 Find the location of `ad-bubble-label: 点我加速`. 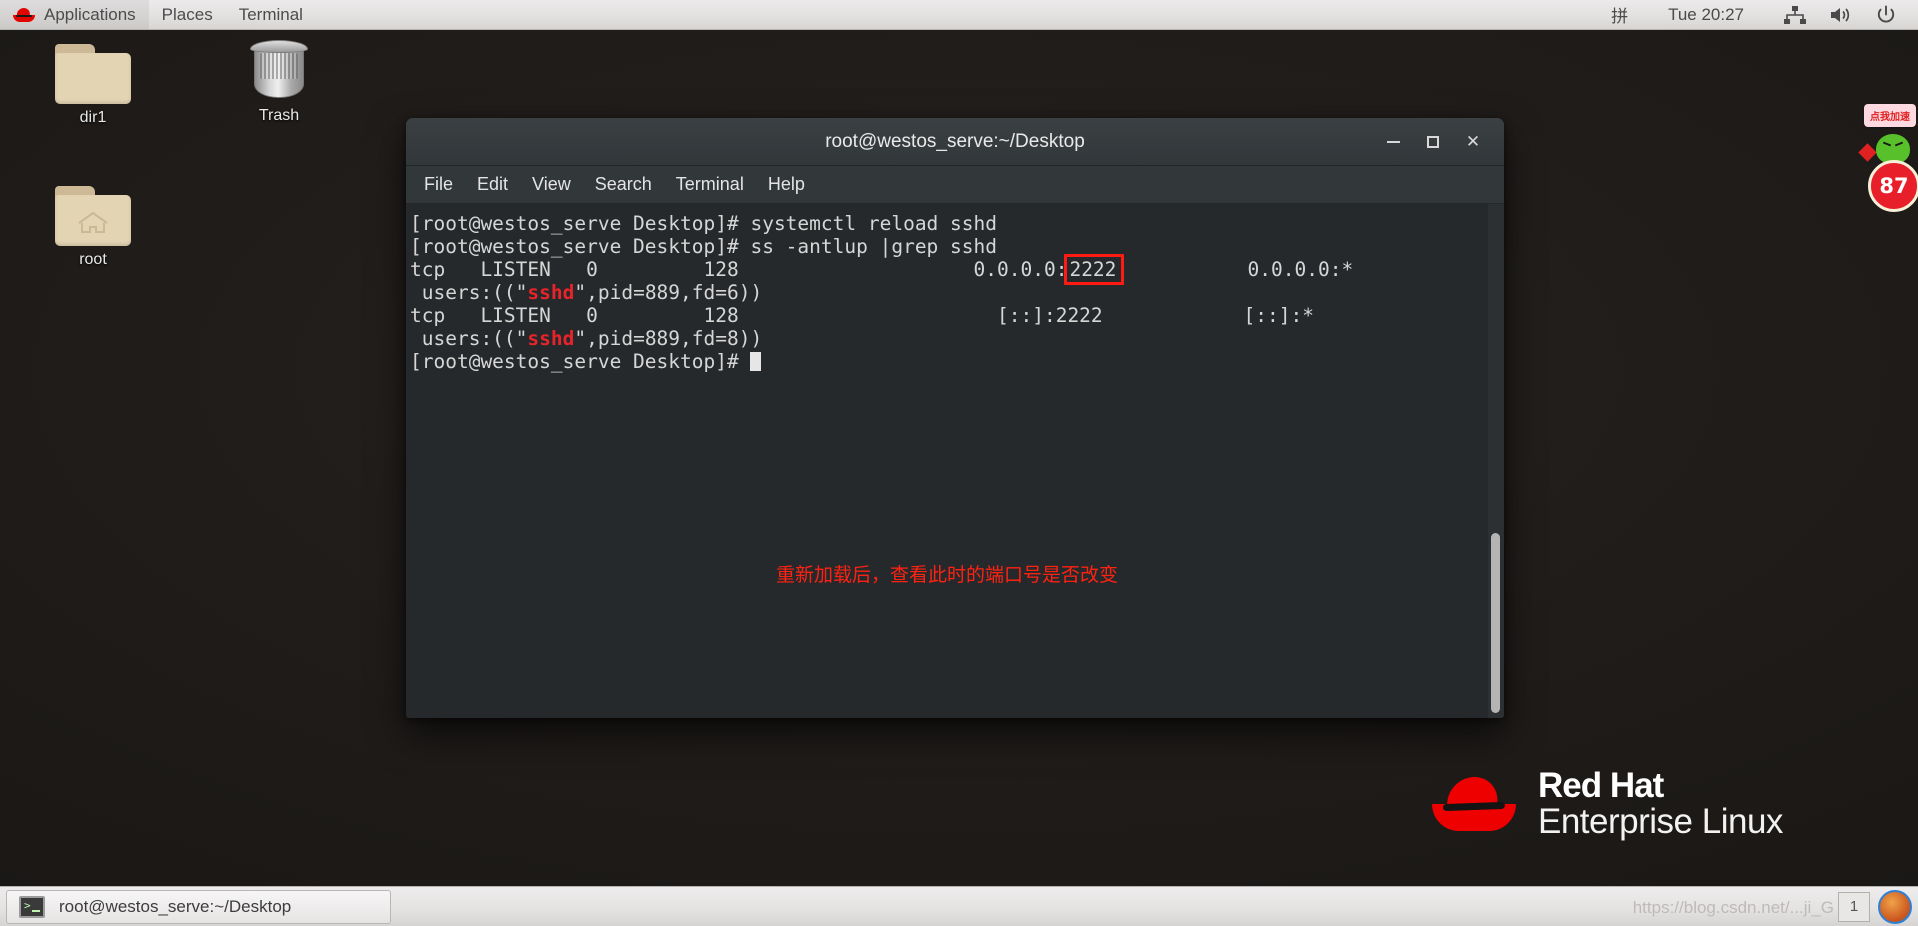

ad-bubble-label: 点我加速 is located at coordinates (1890, 115).